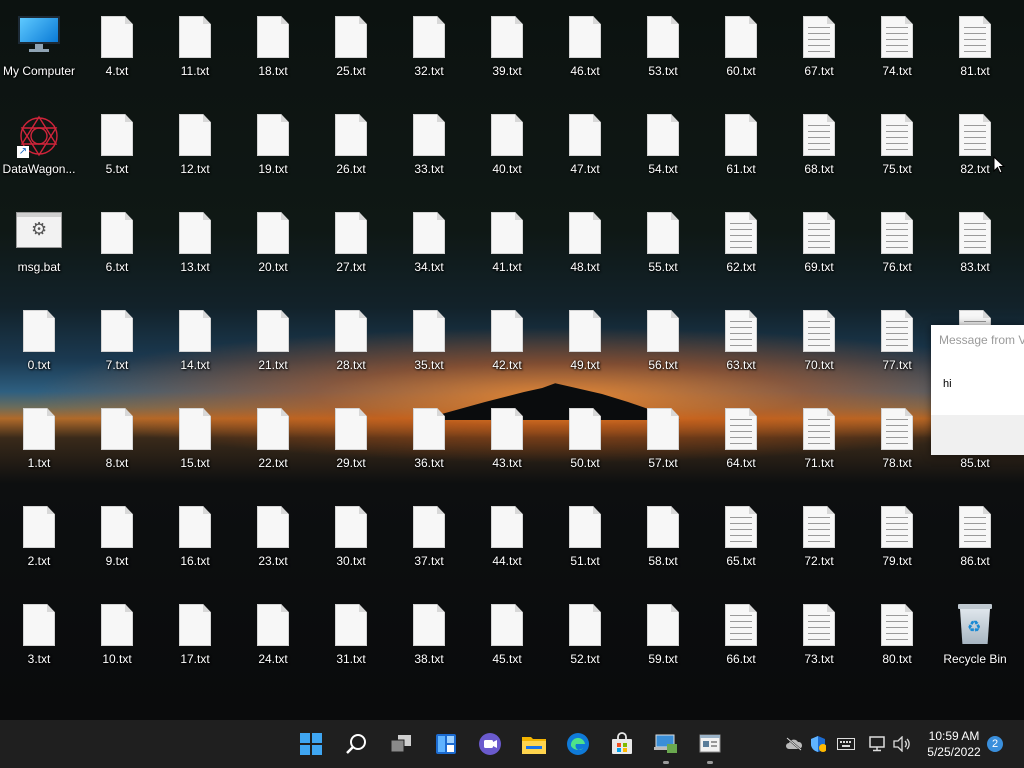 This screenshot has width=1024, height=768. I want to click on search-icon, so click(356, 744).